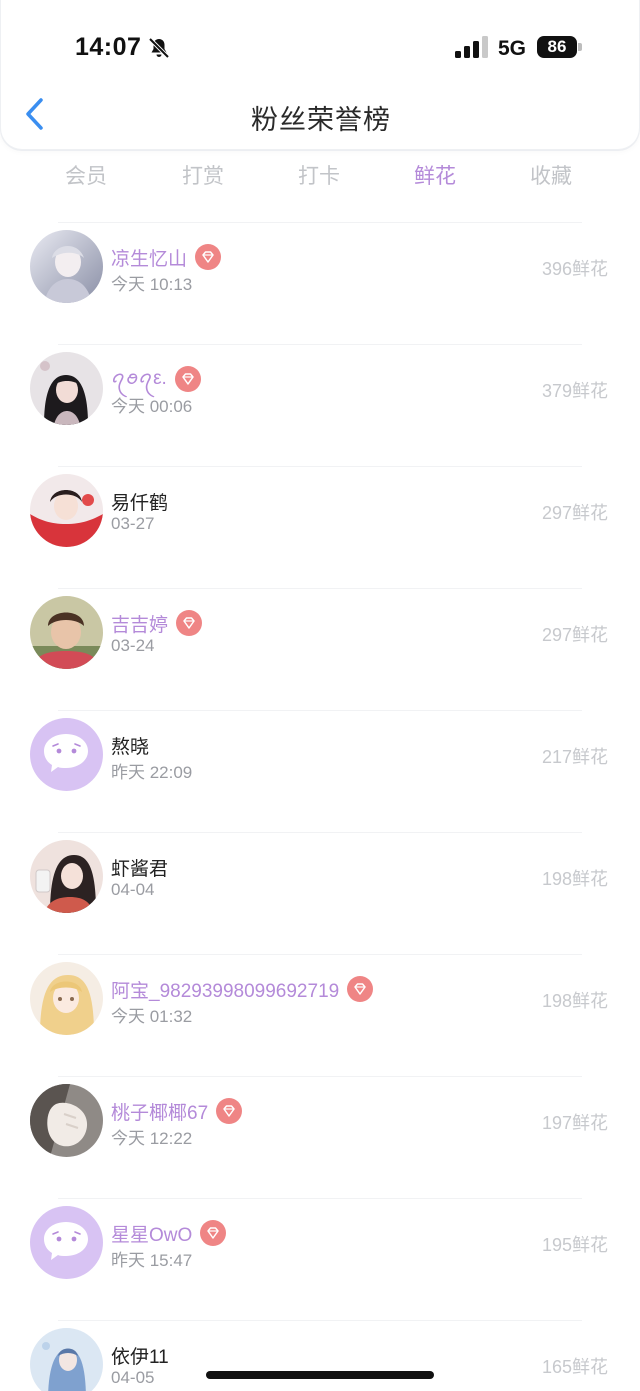  Describe the element at coordinates (580, 47) in the screenshot. I see `battery-tip` at that location.